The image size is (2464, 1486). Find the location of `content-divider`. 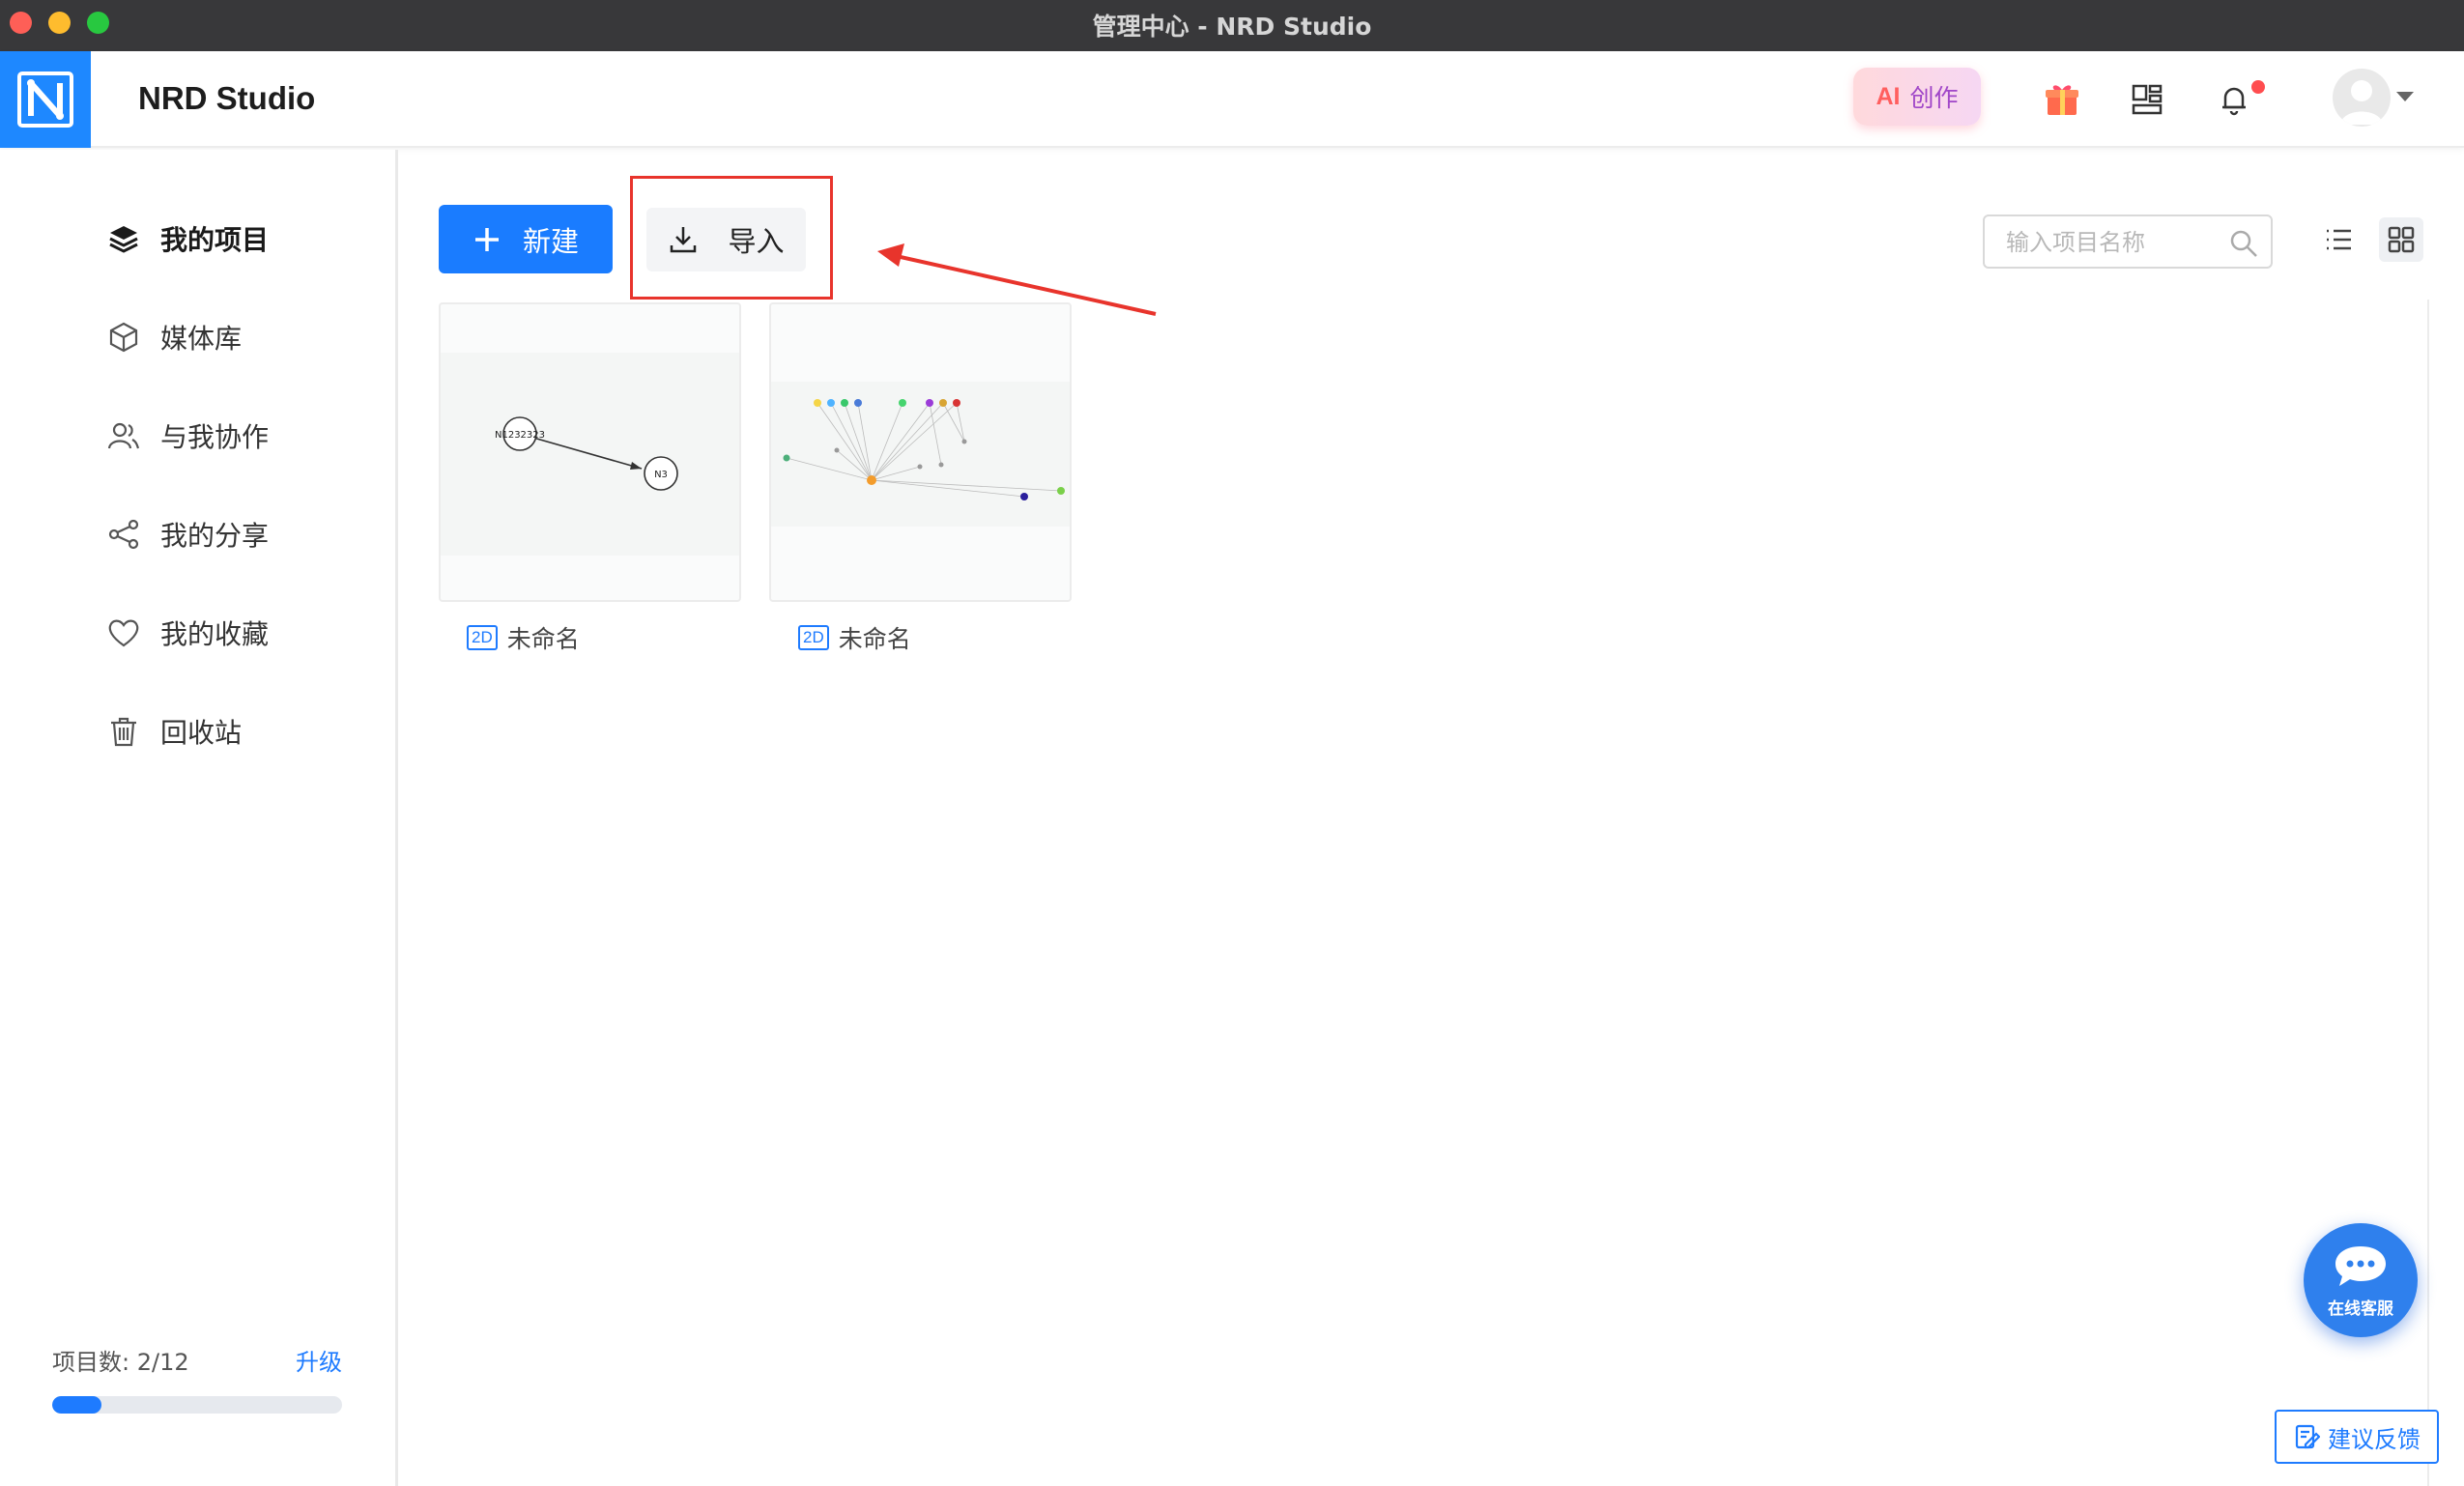

content-divider is located at coordinates (2428, 893).